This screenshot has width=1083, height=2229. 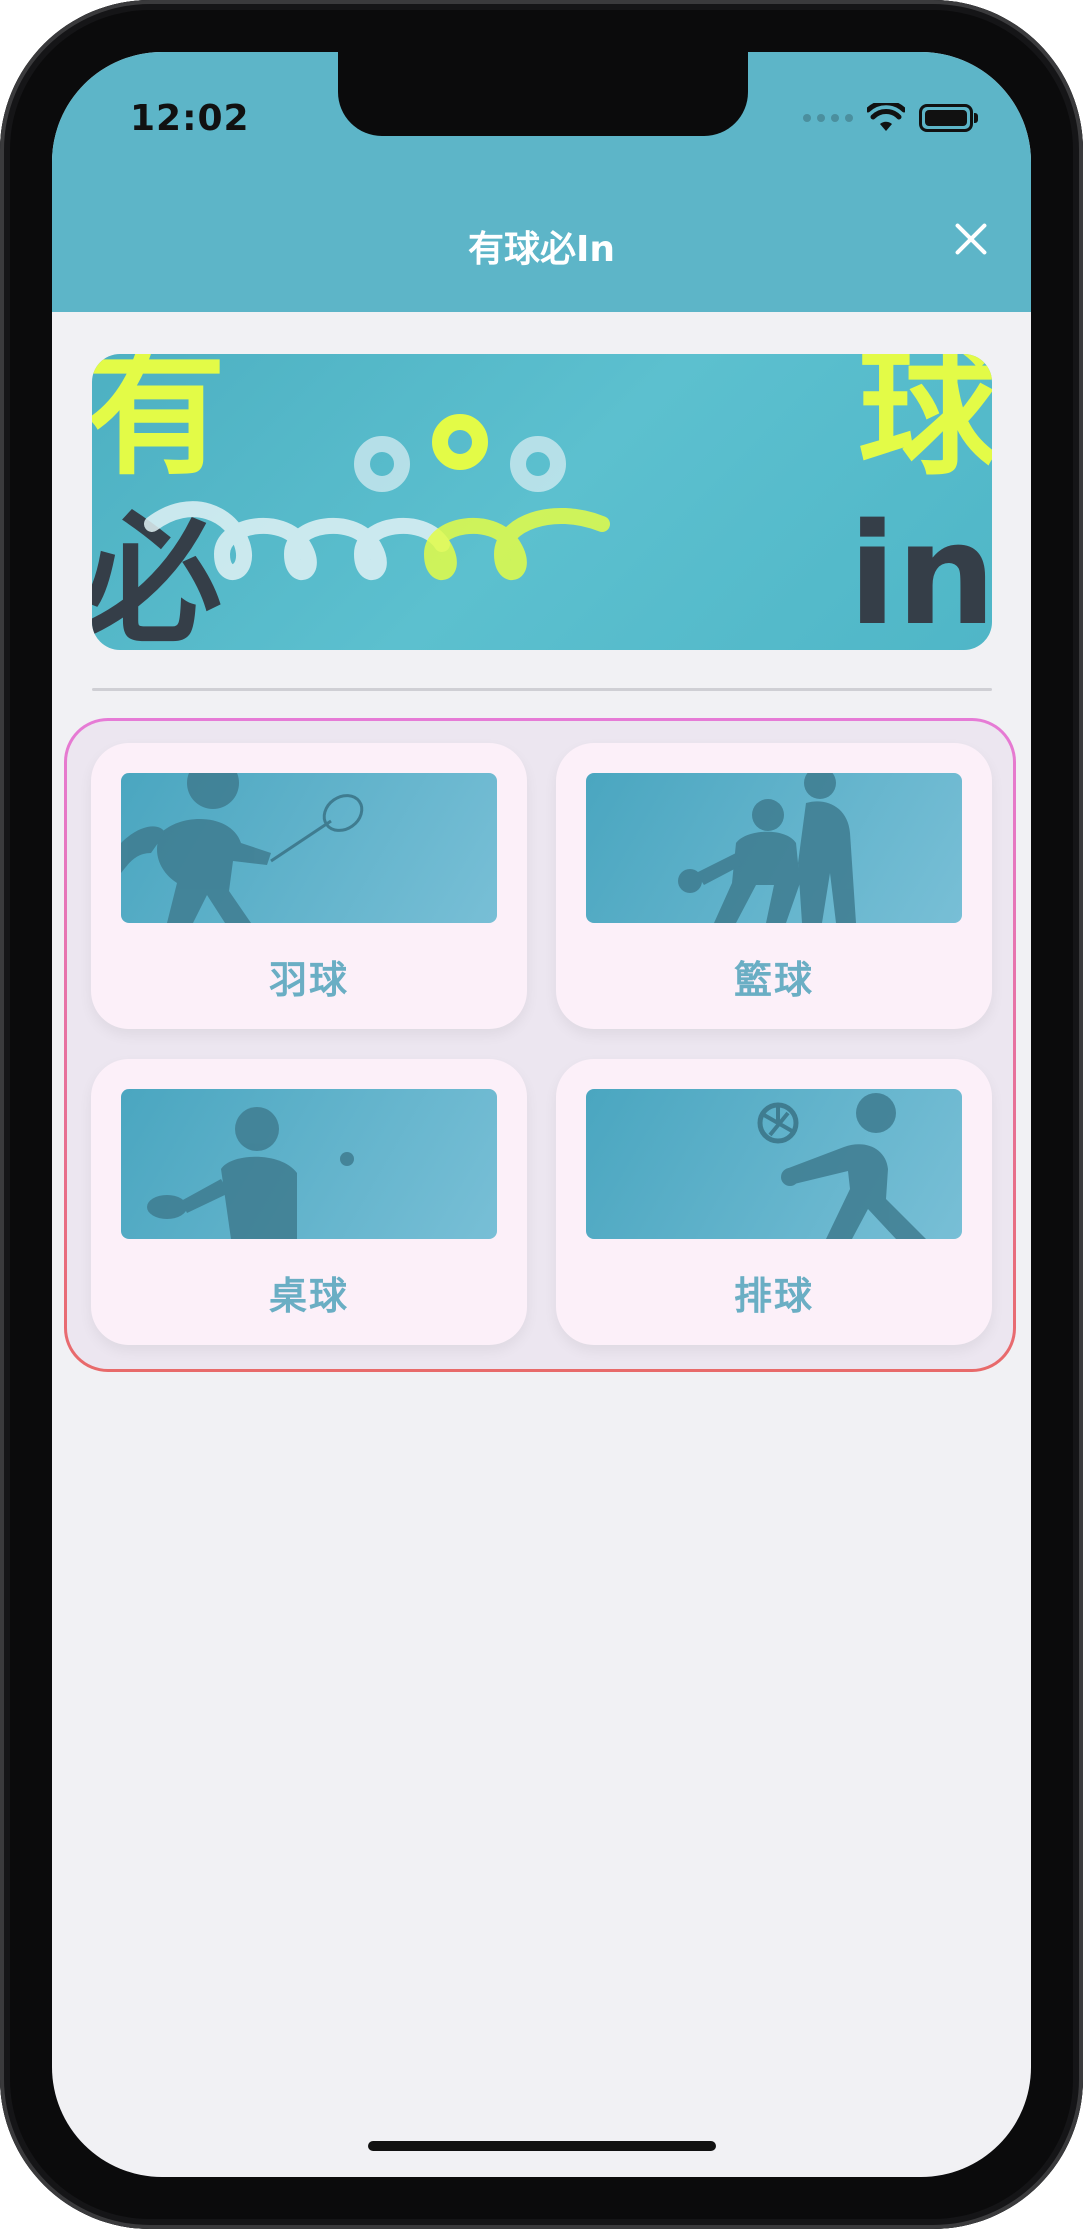 What do you see at coordinates (920, 572) in the screenshot?
I see `banner-char-in: in` at bounding box center [920, 572].